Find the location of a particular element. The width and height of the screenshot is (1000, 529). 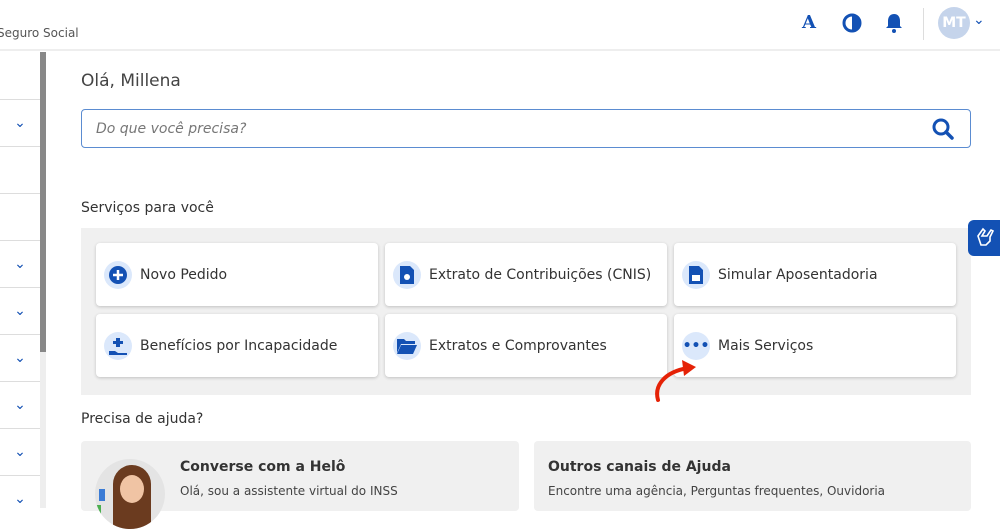

contrast-icon is located at coordinates (852, 25).